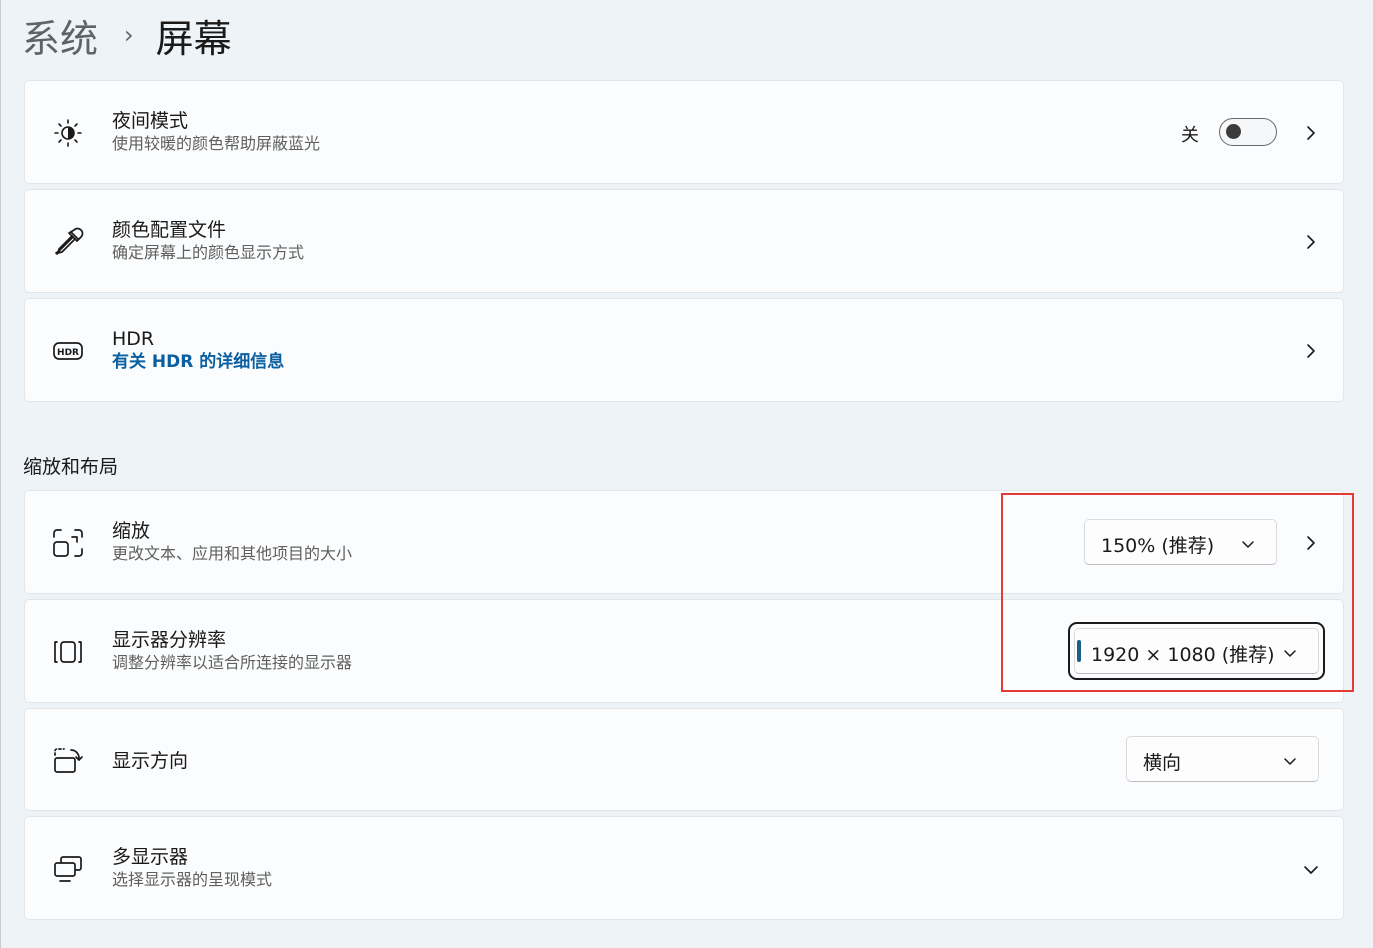 The width and height of the screenshot is (1373, 948). What do you see at coordinates (0, 474) in the screenshot?
I see `window-edge` at bounding box center [0, 474].